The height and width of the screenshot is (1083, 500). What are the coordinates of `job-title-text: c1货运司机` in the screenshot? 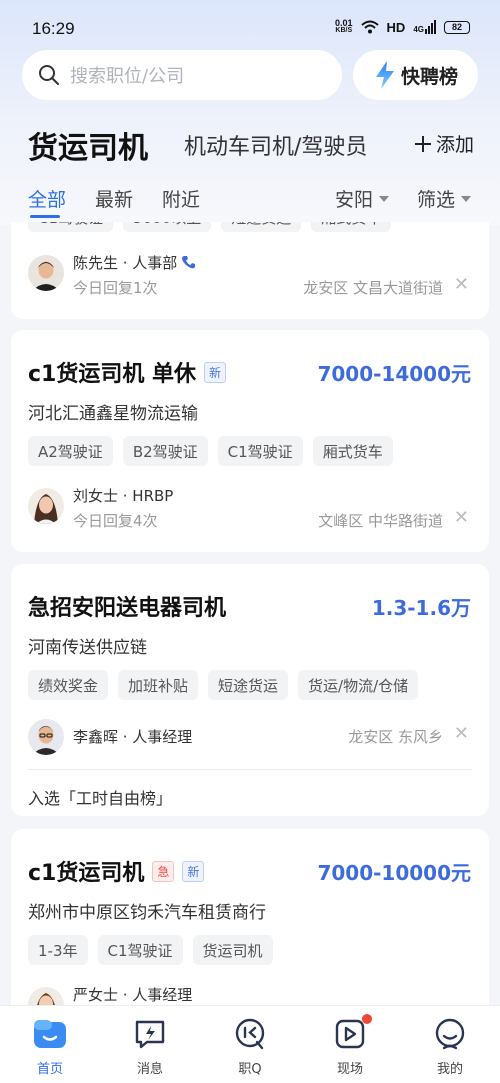 It's located at (86, 873).